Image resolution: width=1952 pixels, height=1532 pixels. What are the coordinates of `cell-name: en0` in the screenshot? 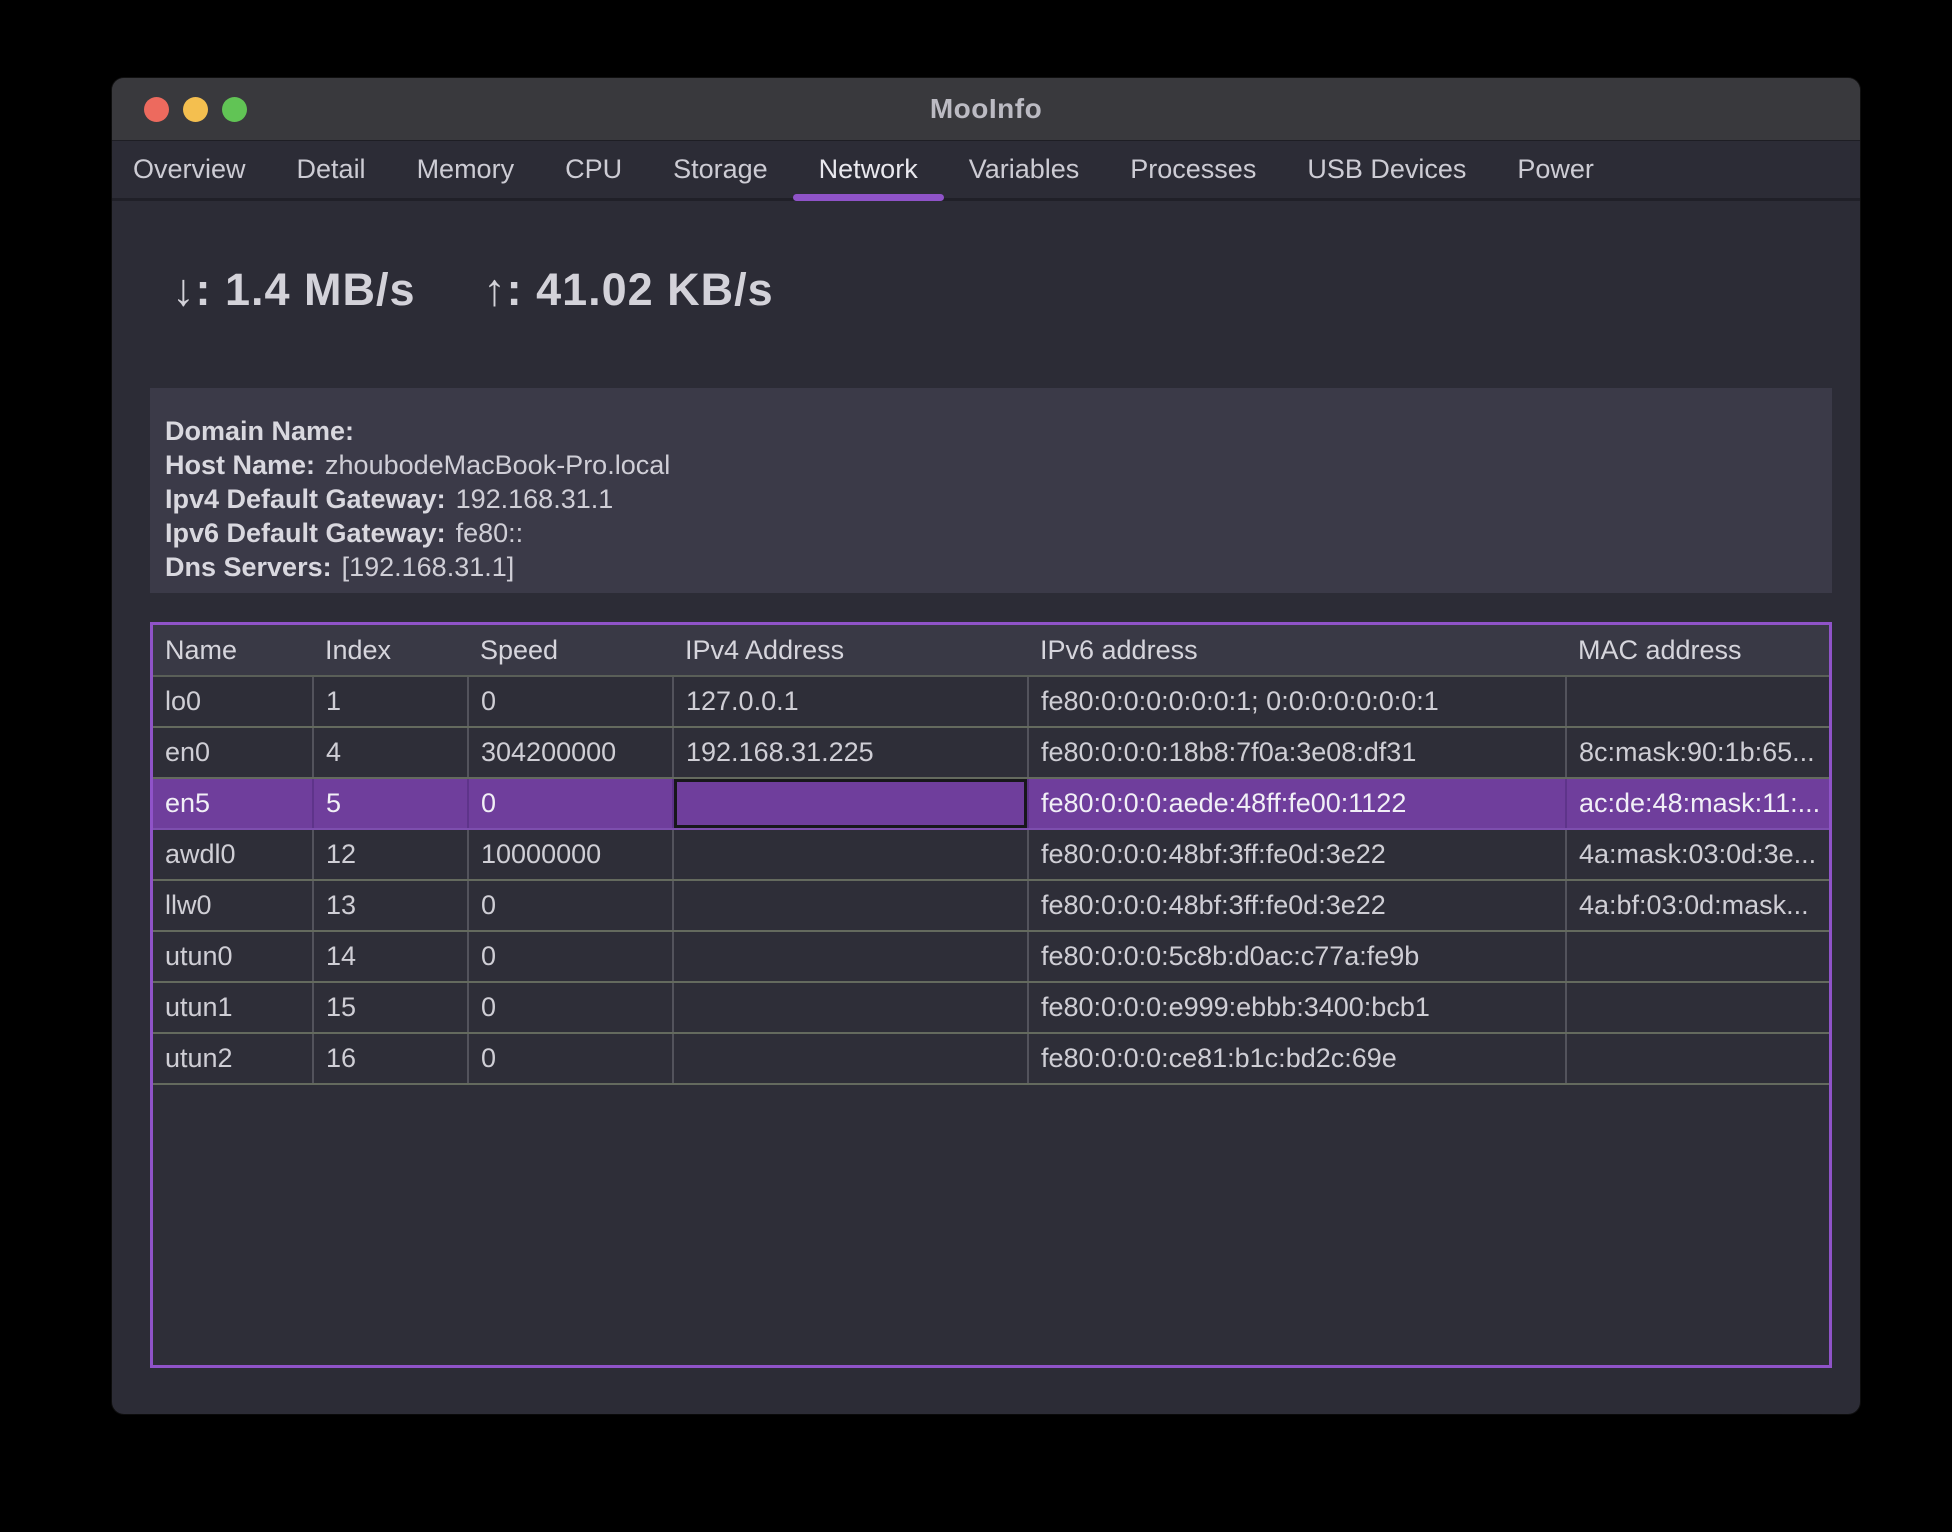 It's located at (233, 753).